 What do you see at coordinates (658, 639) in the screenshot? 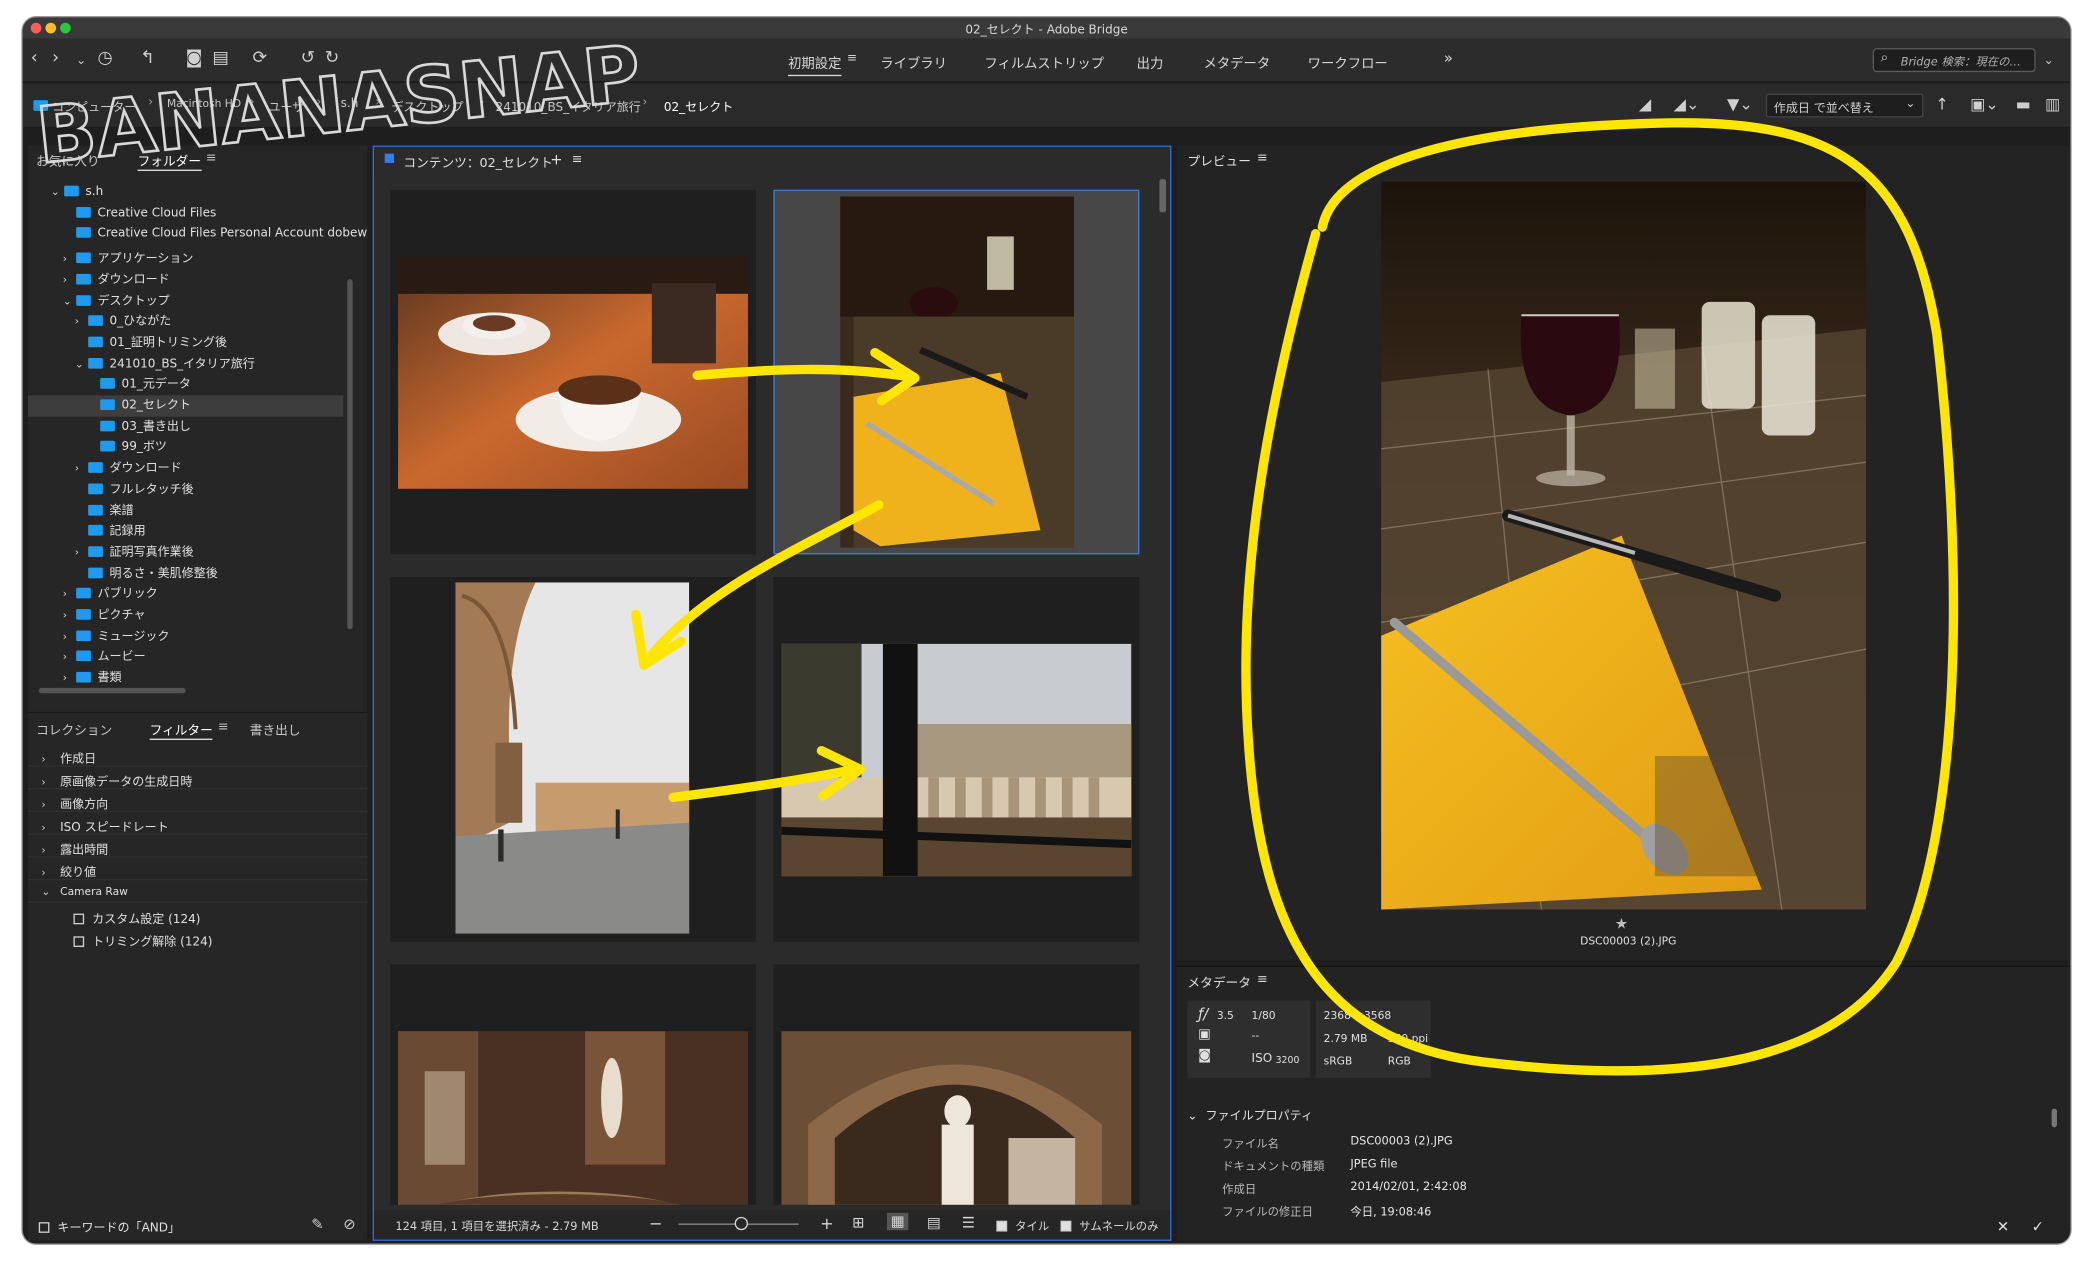
I see `arrowhead-annotation` at bounding box center [658, 639].